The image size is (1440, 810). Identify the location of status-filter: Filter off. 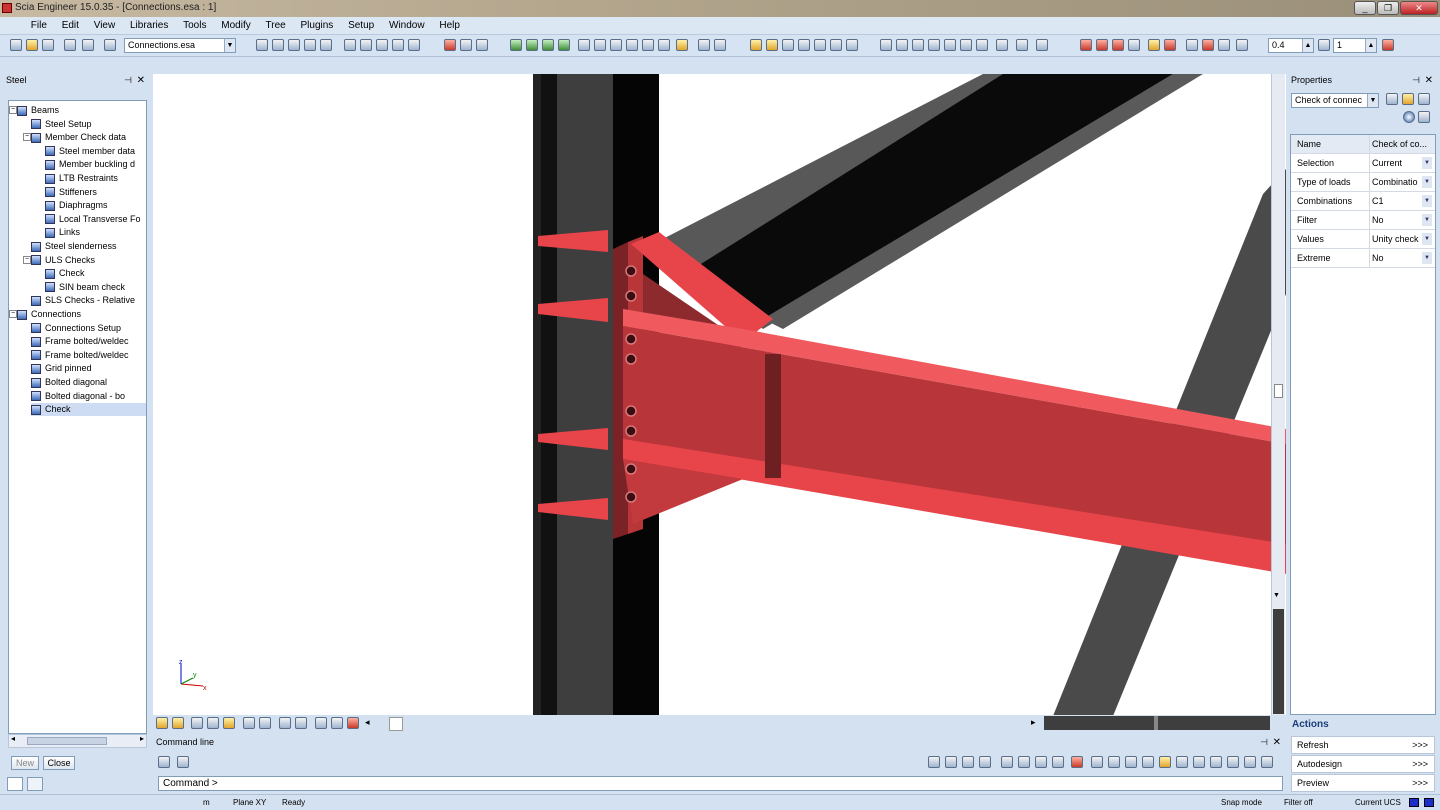
(1298, 802).